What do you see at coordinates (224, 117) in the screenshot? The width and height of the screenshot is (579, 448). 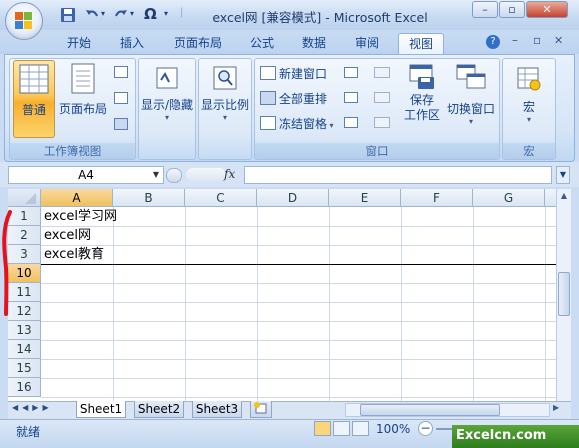 I see `zoom-dropdown-icon: ▾` at bounding box center [224, 117].